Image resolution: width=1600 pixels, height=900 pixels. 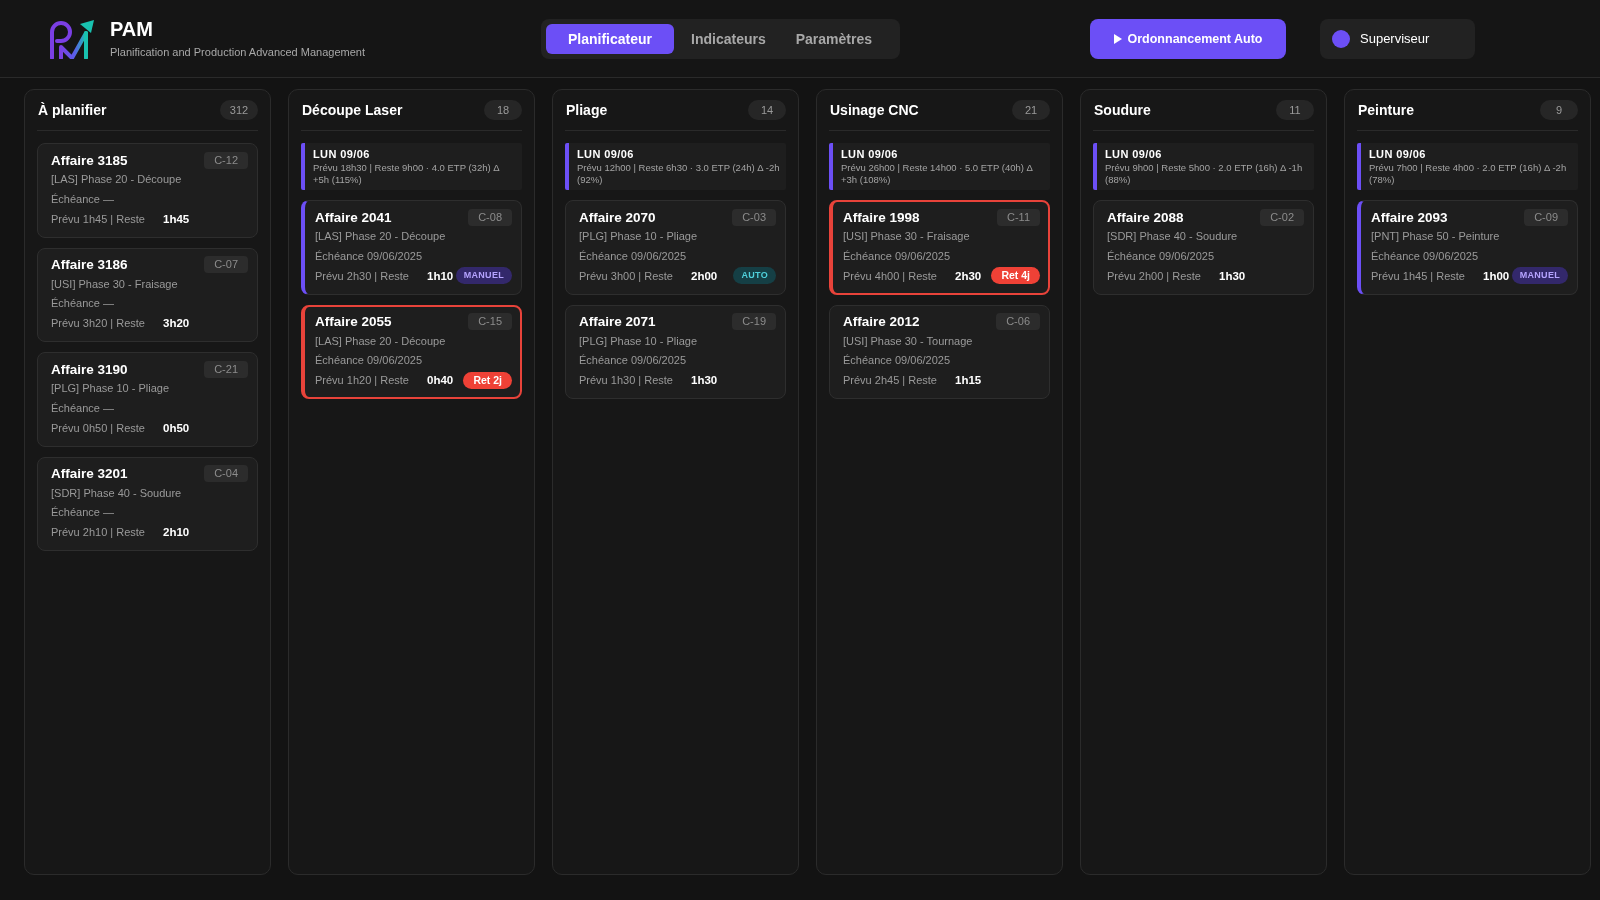 What do you see at coordinates (881, 321) in the screenshot?
I see `job-title: Affaire 2012` at bounding box center [881, 321].